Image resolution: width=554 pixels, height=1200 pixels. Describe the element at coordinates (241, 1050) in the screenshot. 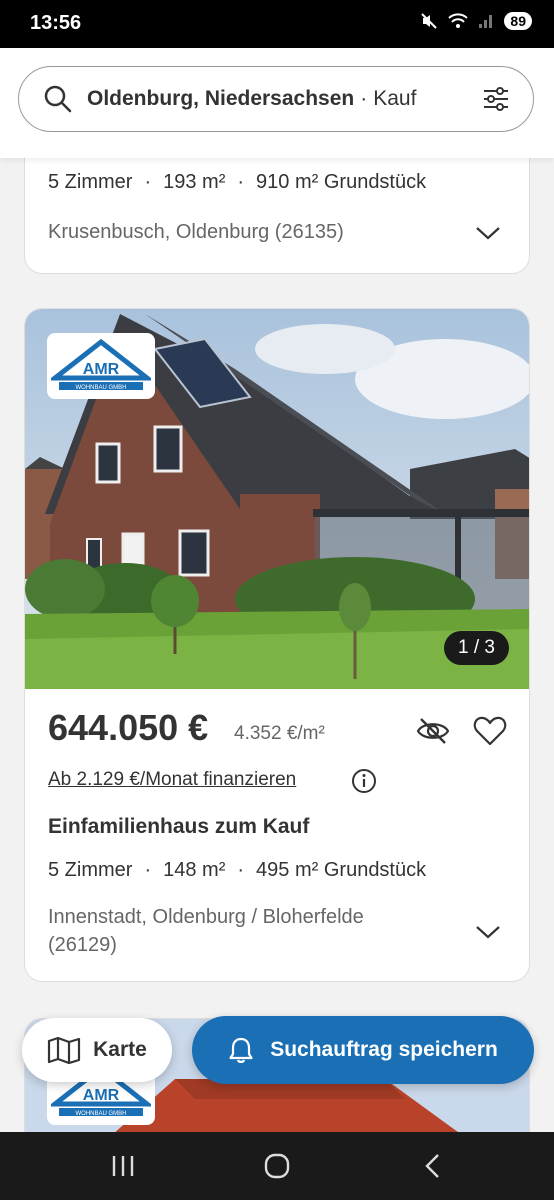

I see `bell-icon` at that location.